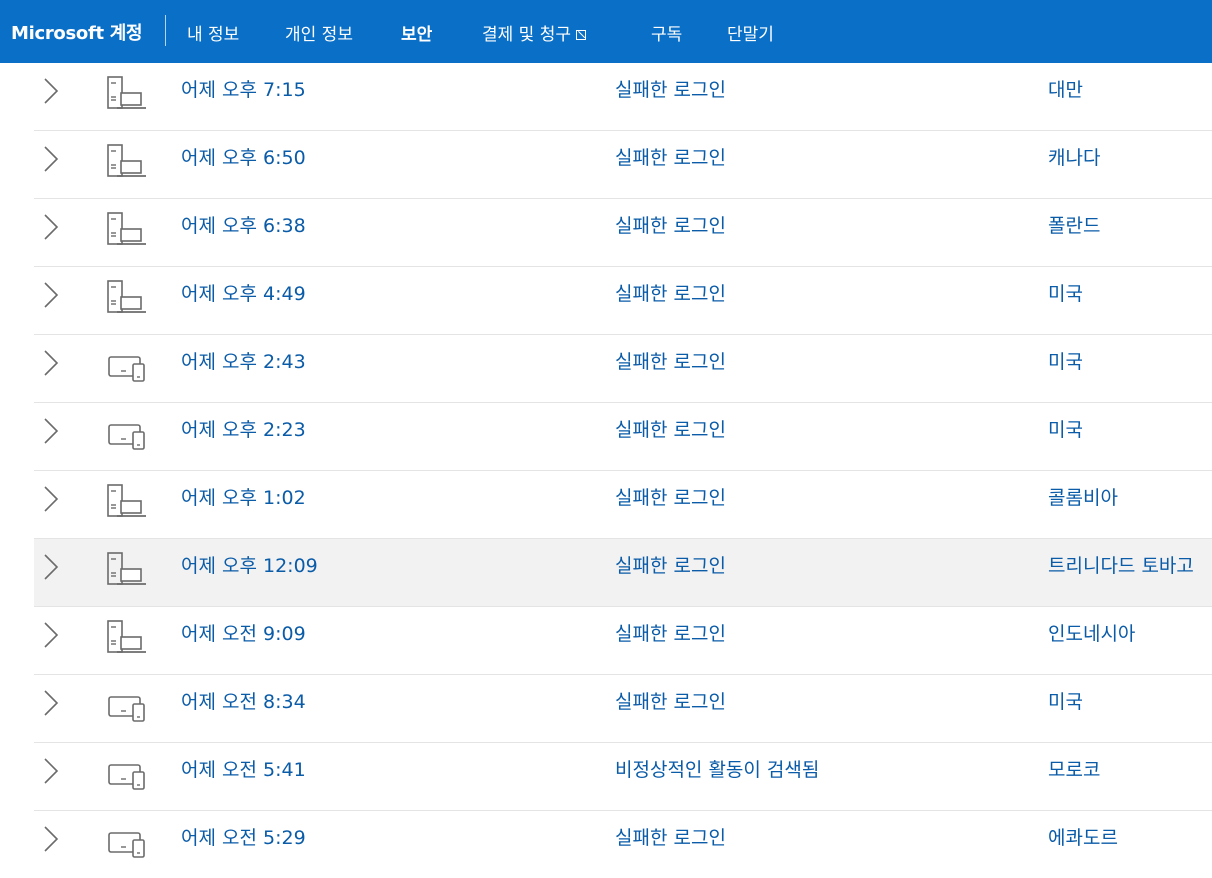  Describe the element at coordinates (243, 292) in the screenshot. I see `activity-time: 어제 오후 4:49` at that location.